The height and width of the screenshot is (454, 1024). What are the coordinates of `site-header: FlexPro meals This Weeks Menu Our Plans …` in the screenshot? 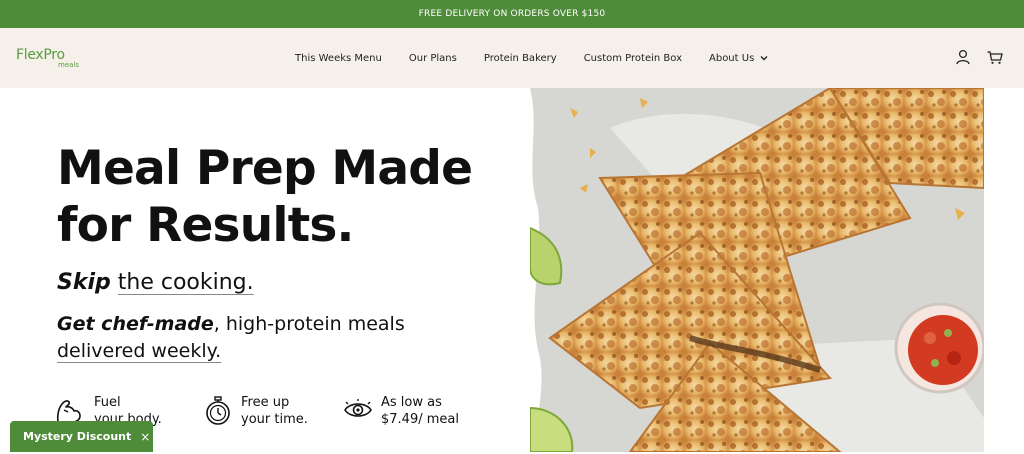 It's located at (512, 58).